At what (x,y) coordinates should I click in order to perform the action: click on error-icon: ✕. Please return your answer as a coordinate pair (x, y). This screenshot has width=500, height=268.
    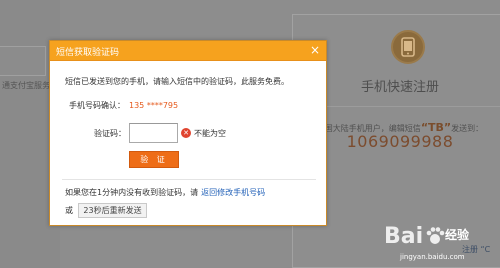
    Looking at the image, I should click on (186, 133).